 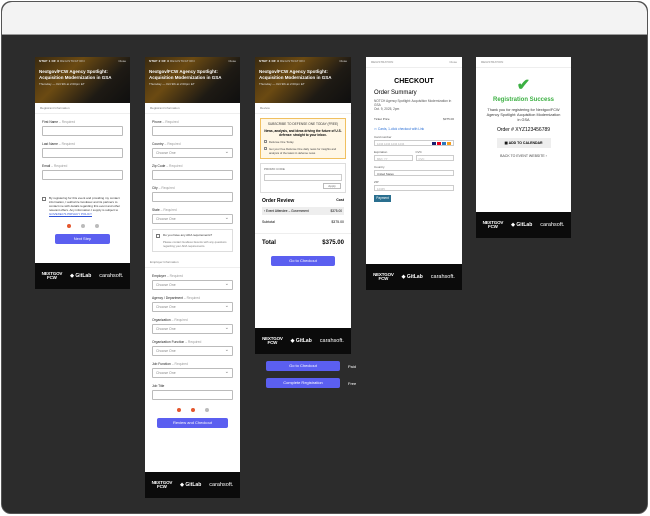 What do you see at coordinates (381, 152) in the screenshot?
I see `expiration-label: Expiration` at bounding box center [381, 152].